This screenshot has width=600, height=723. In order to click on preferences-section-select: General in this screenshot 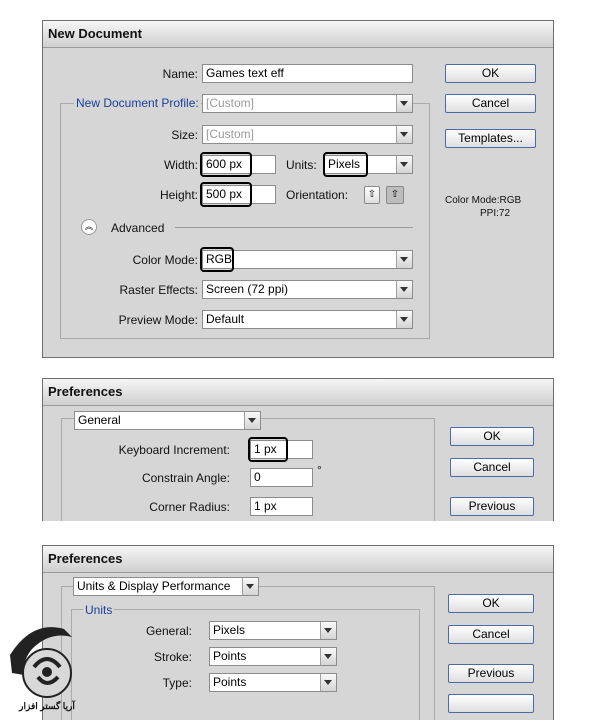, I will do `click(167, 420)`.